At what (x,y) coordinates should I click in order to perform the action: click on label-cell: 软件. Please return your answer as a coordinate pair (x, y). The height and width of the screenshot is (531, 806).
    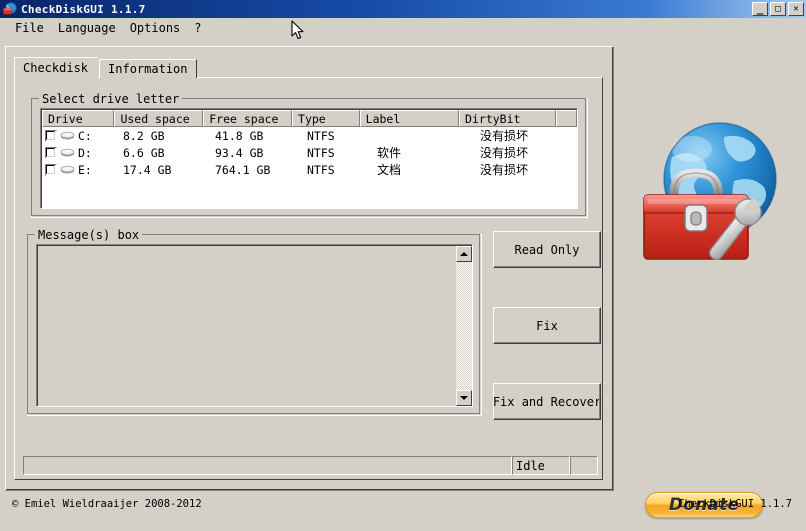
    Looking at the image, I should click on (389, 153).